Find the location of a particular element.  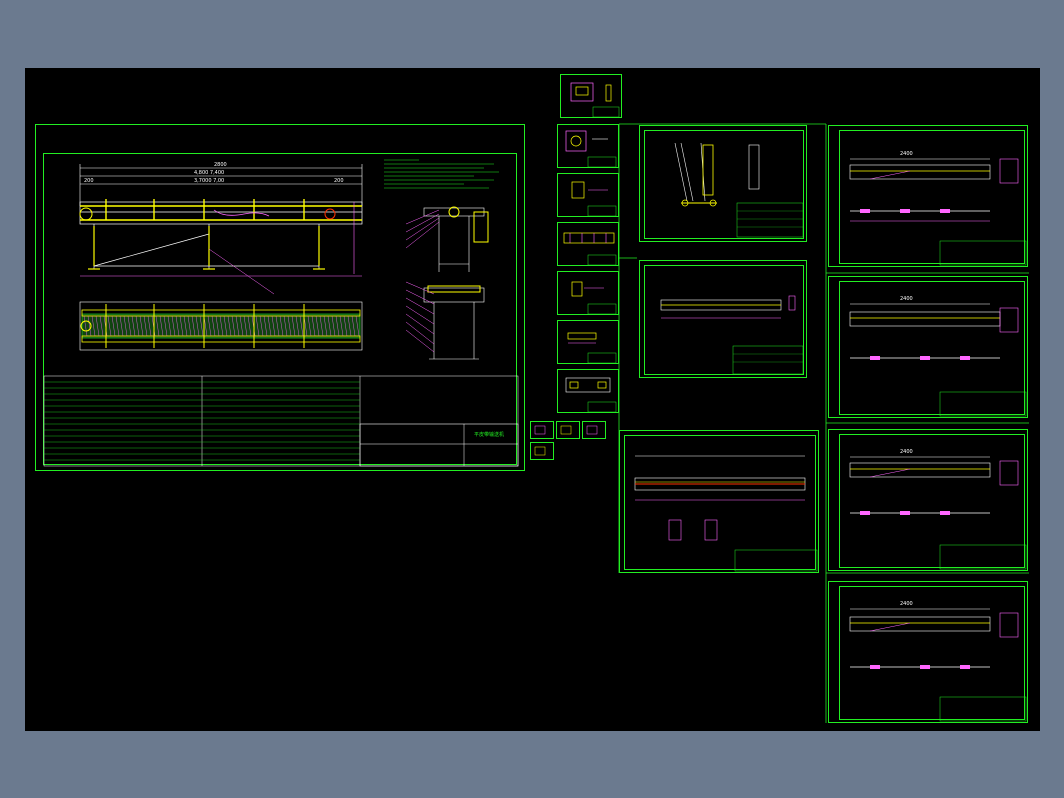

frame-3-dim: 2400 is located at coordinates (906, 452).